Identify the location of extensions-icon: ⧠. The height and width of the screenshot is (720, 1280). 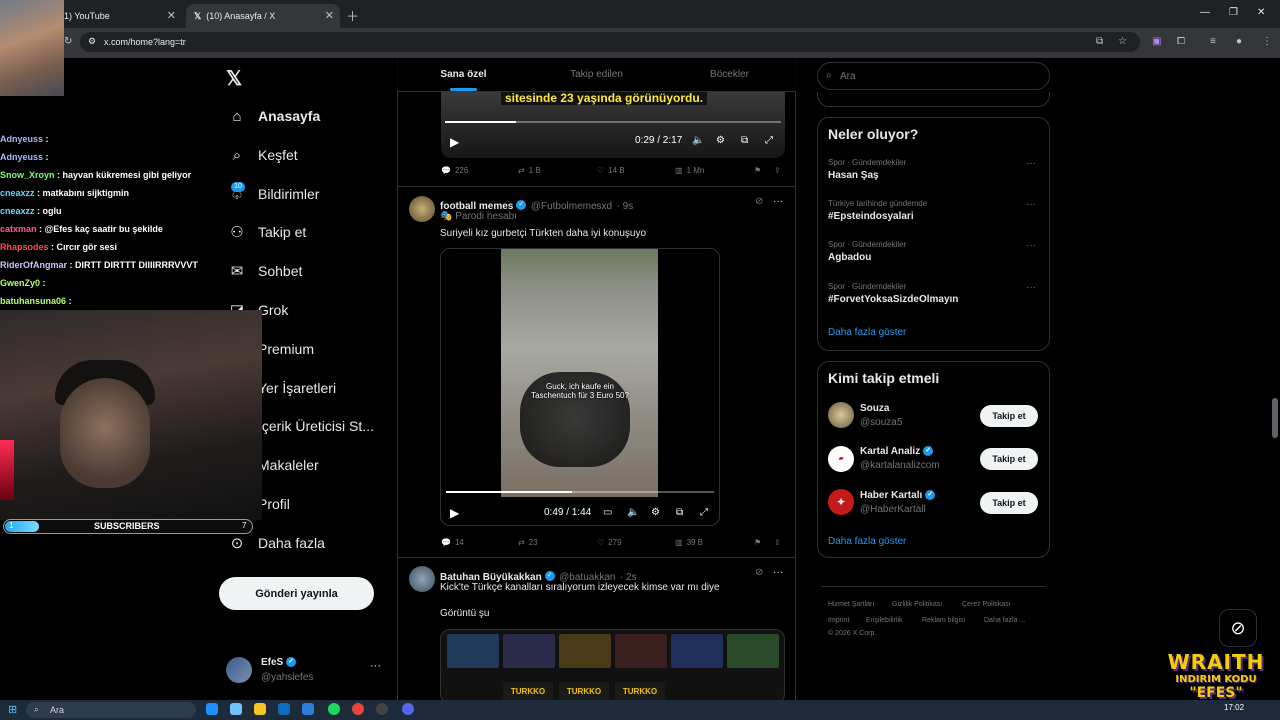
(1181, 41).